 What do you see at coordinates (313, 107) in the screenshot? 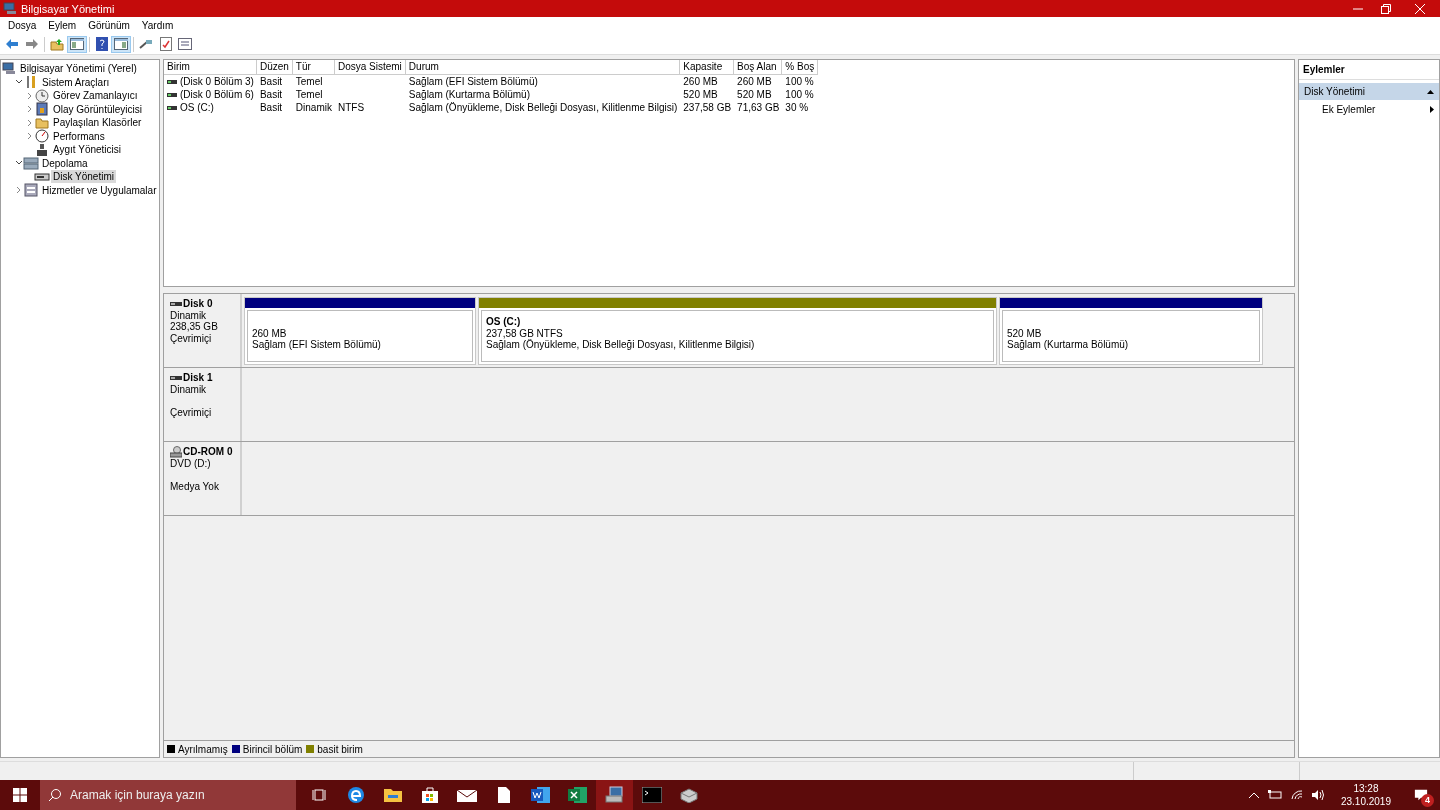
I see `table-cell: Dinamik` at bounding box center [313, 107].